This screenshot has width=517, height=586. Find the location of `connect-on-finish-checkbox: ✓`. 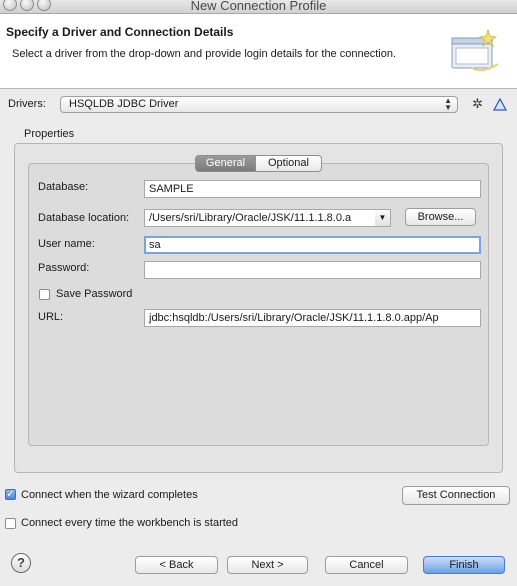

connect-on-finish-checkbox: ✓ is located at coordinates (10, 494).